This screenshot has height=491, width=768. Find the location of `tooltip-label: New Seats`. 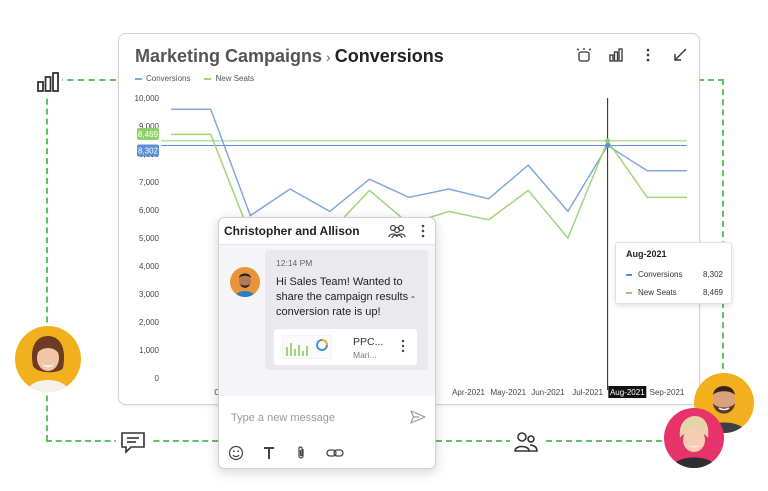

tooltip-label: New Seats is located at coordinates (657, 292).